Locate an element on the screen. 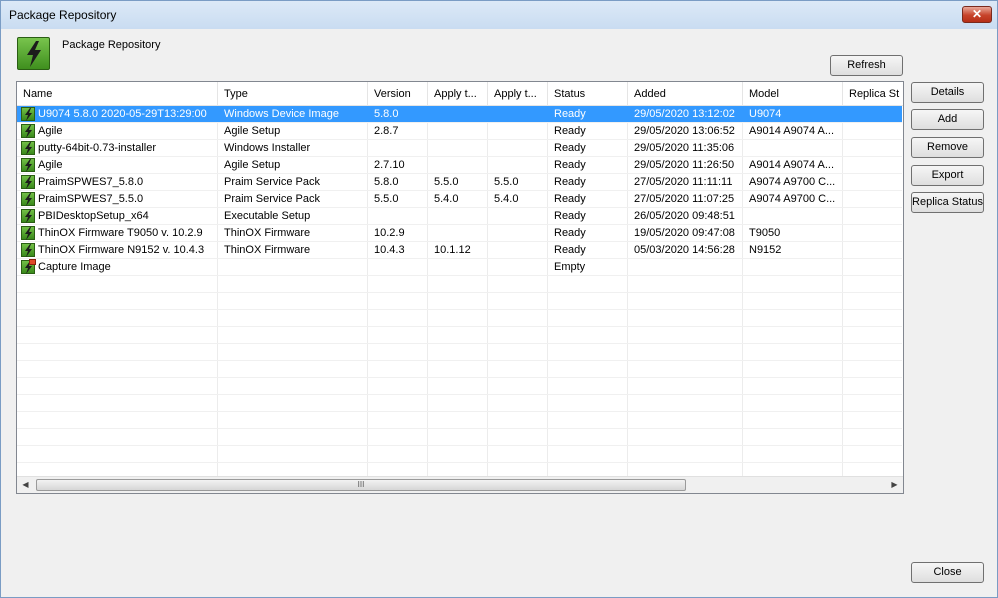 The image size is (998, 598). cell-name: putty-64bit-0.73-installer is located at coordinates (97, 148).